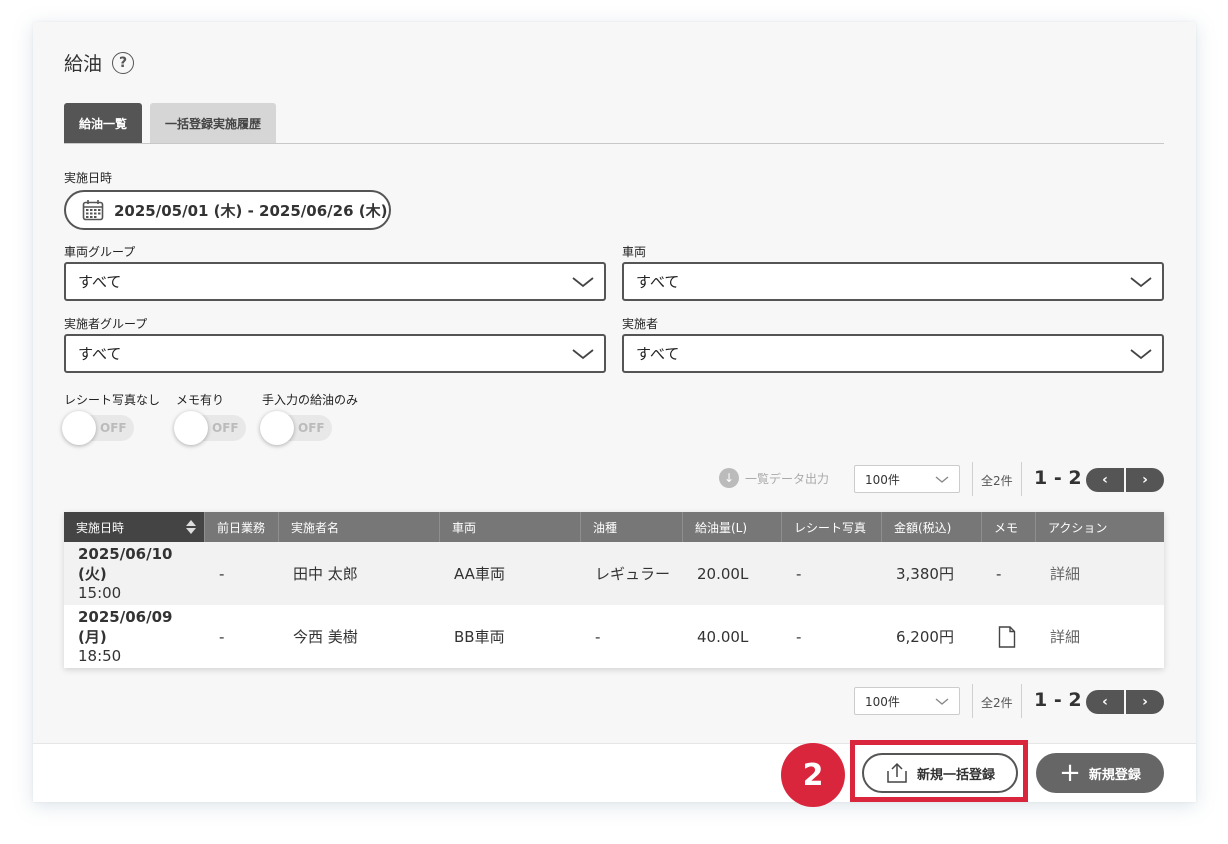 This screenshot has height=844, width=1228. Describe the element at coordinates (510, 527) in the screenshot. I see `col-header-vehicle: 車両` at that location.